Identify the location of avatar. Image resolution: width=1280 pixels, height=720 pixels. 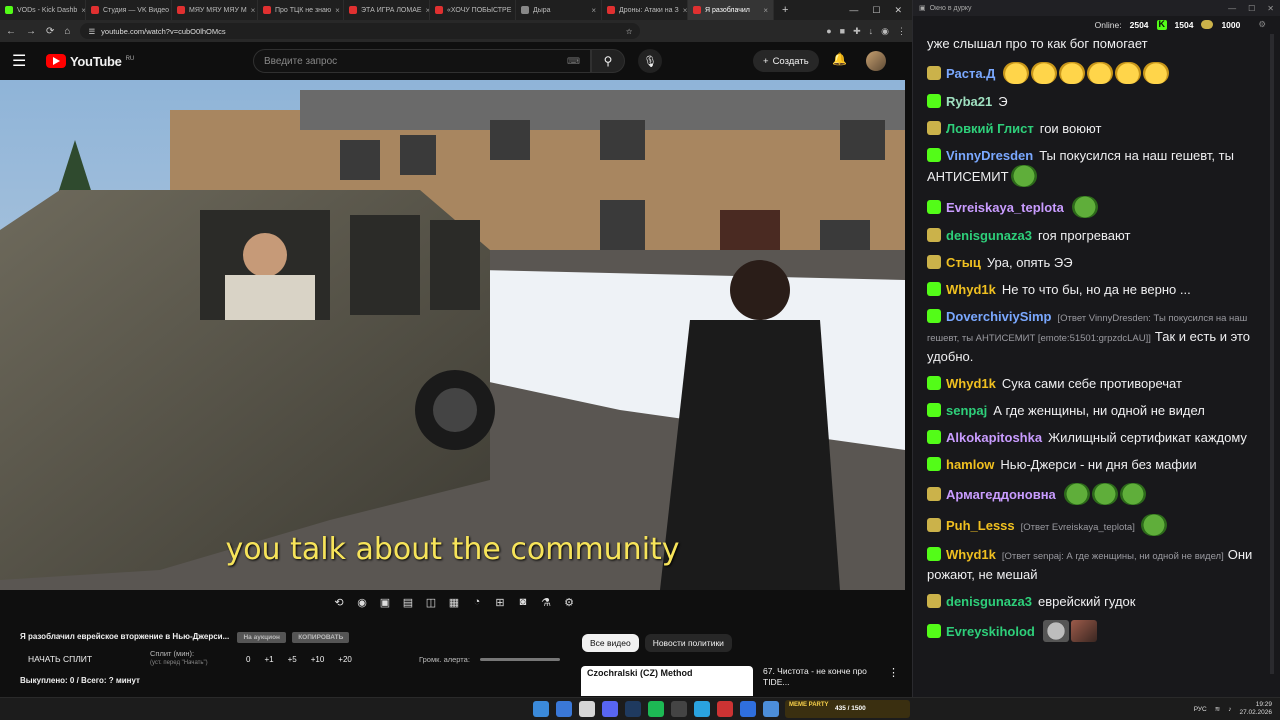
(876, 61).